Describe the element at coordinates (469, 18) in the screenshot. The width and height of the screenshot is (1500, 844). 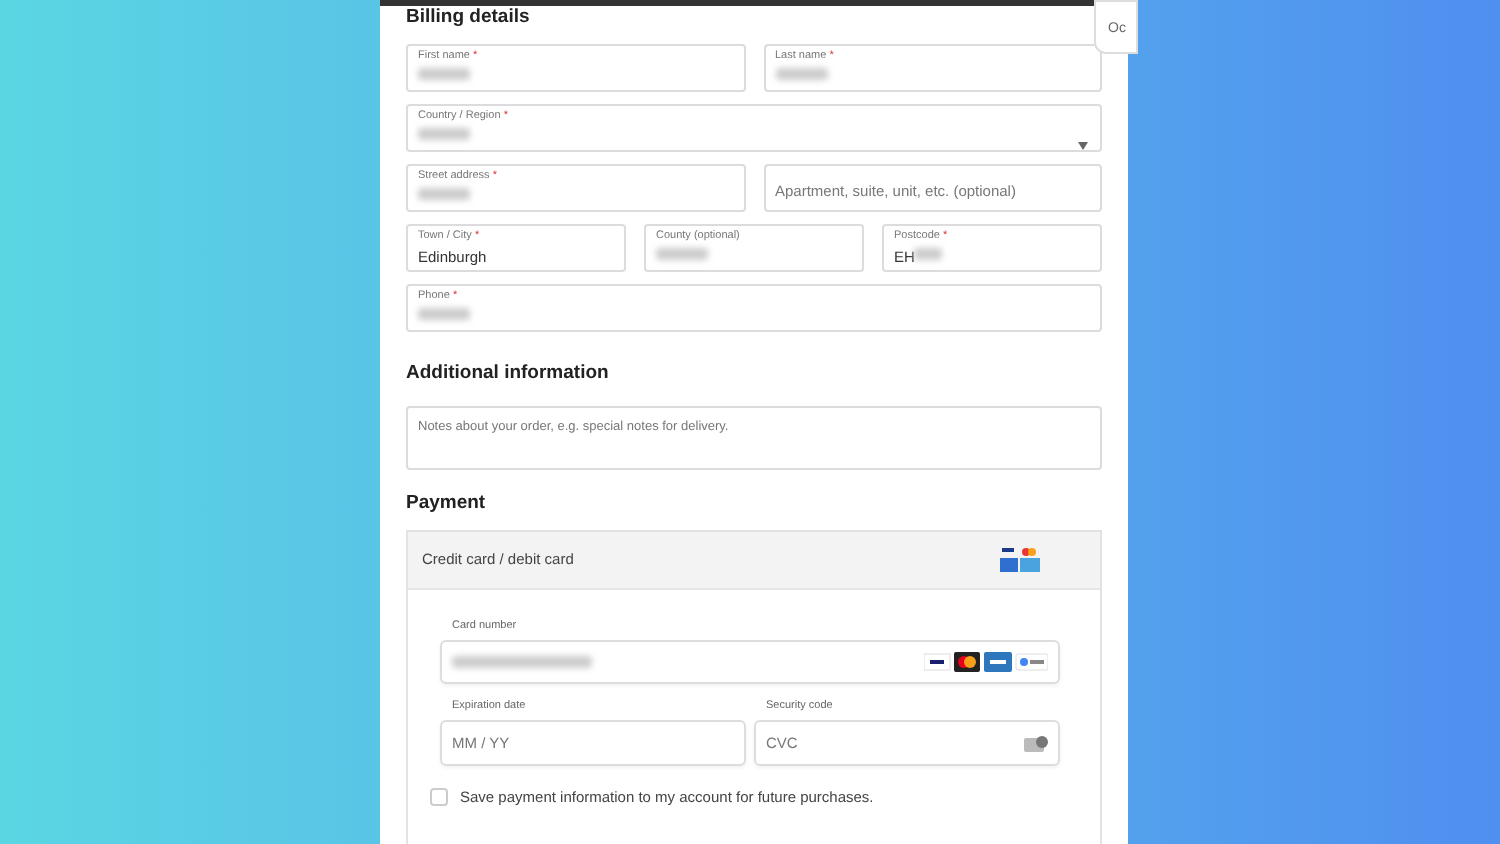
I see `section-heading: Billing details` at that location.